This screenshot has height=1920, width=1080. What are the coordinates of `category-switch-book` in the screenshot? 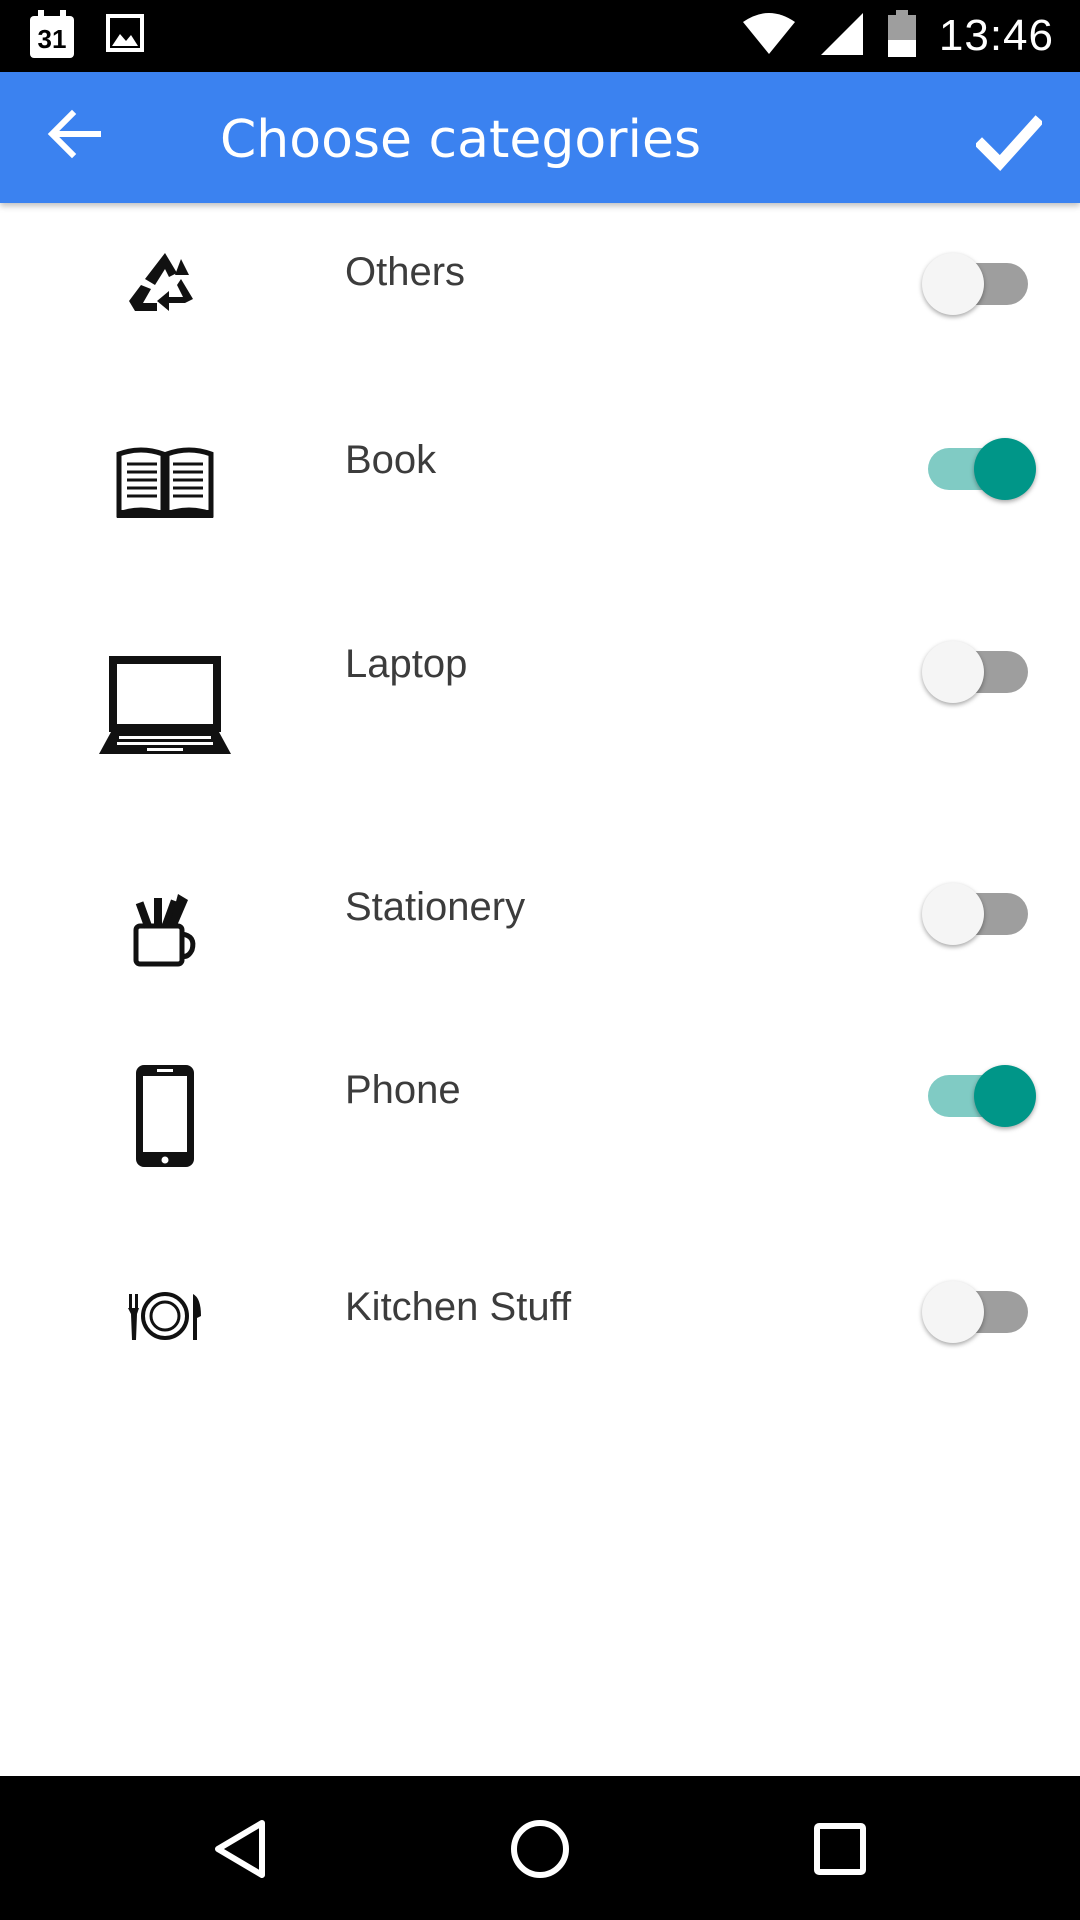 It's located at (980, 468).